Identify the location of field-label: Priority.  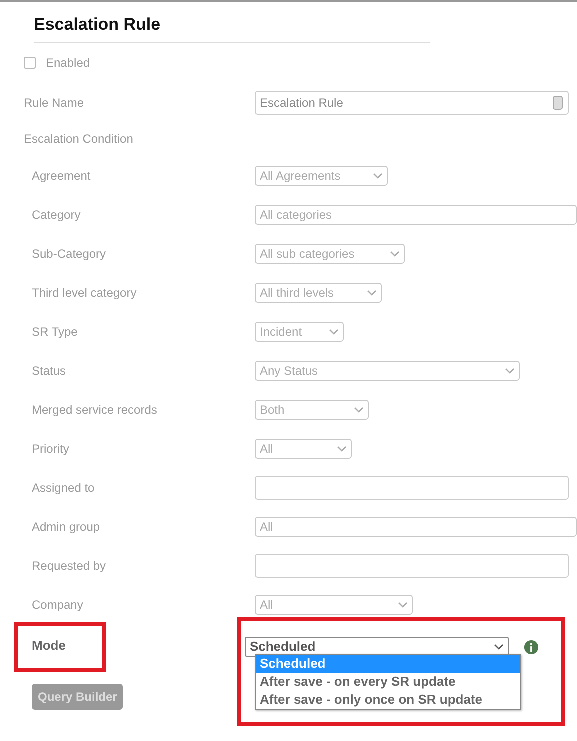
(50, 449).